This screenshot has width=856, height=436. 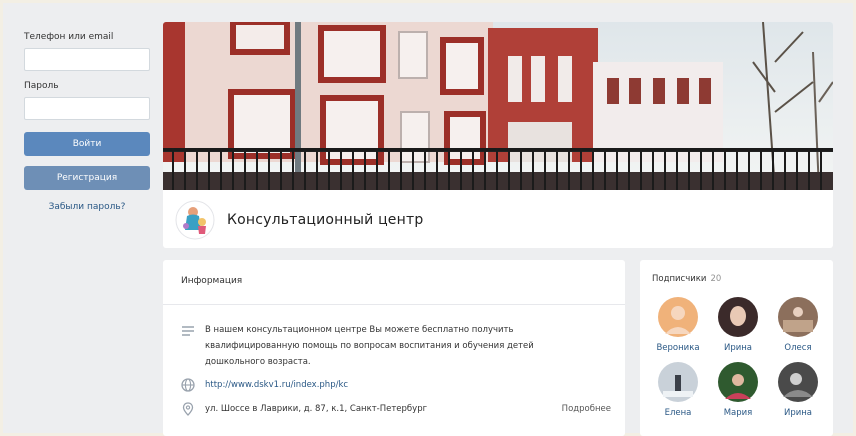 I want to click on subscribers-header: Подписчики 20, so click(x=686, y=279).